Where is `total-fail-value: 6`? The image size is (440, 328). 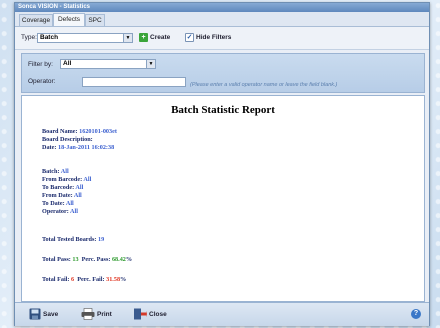
total-fail-value: 6 is located at coordinates (73, 279).